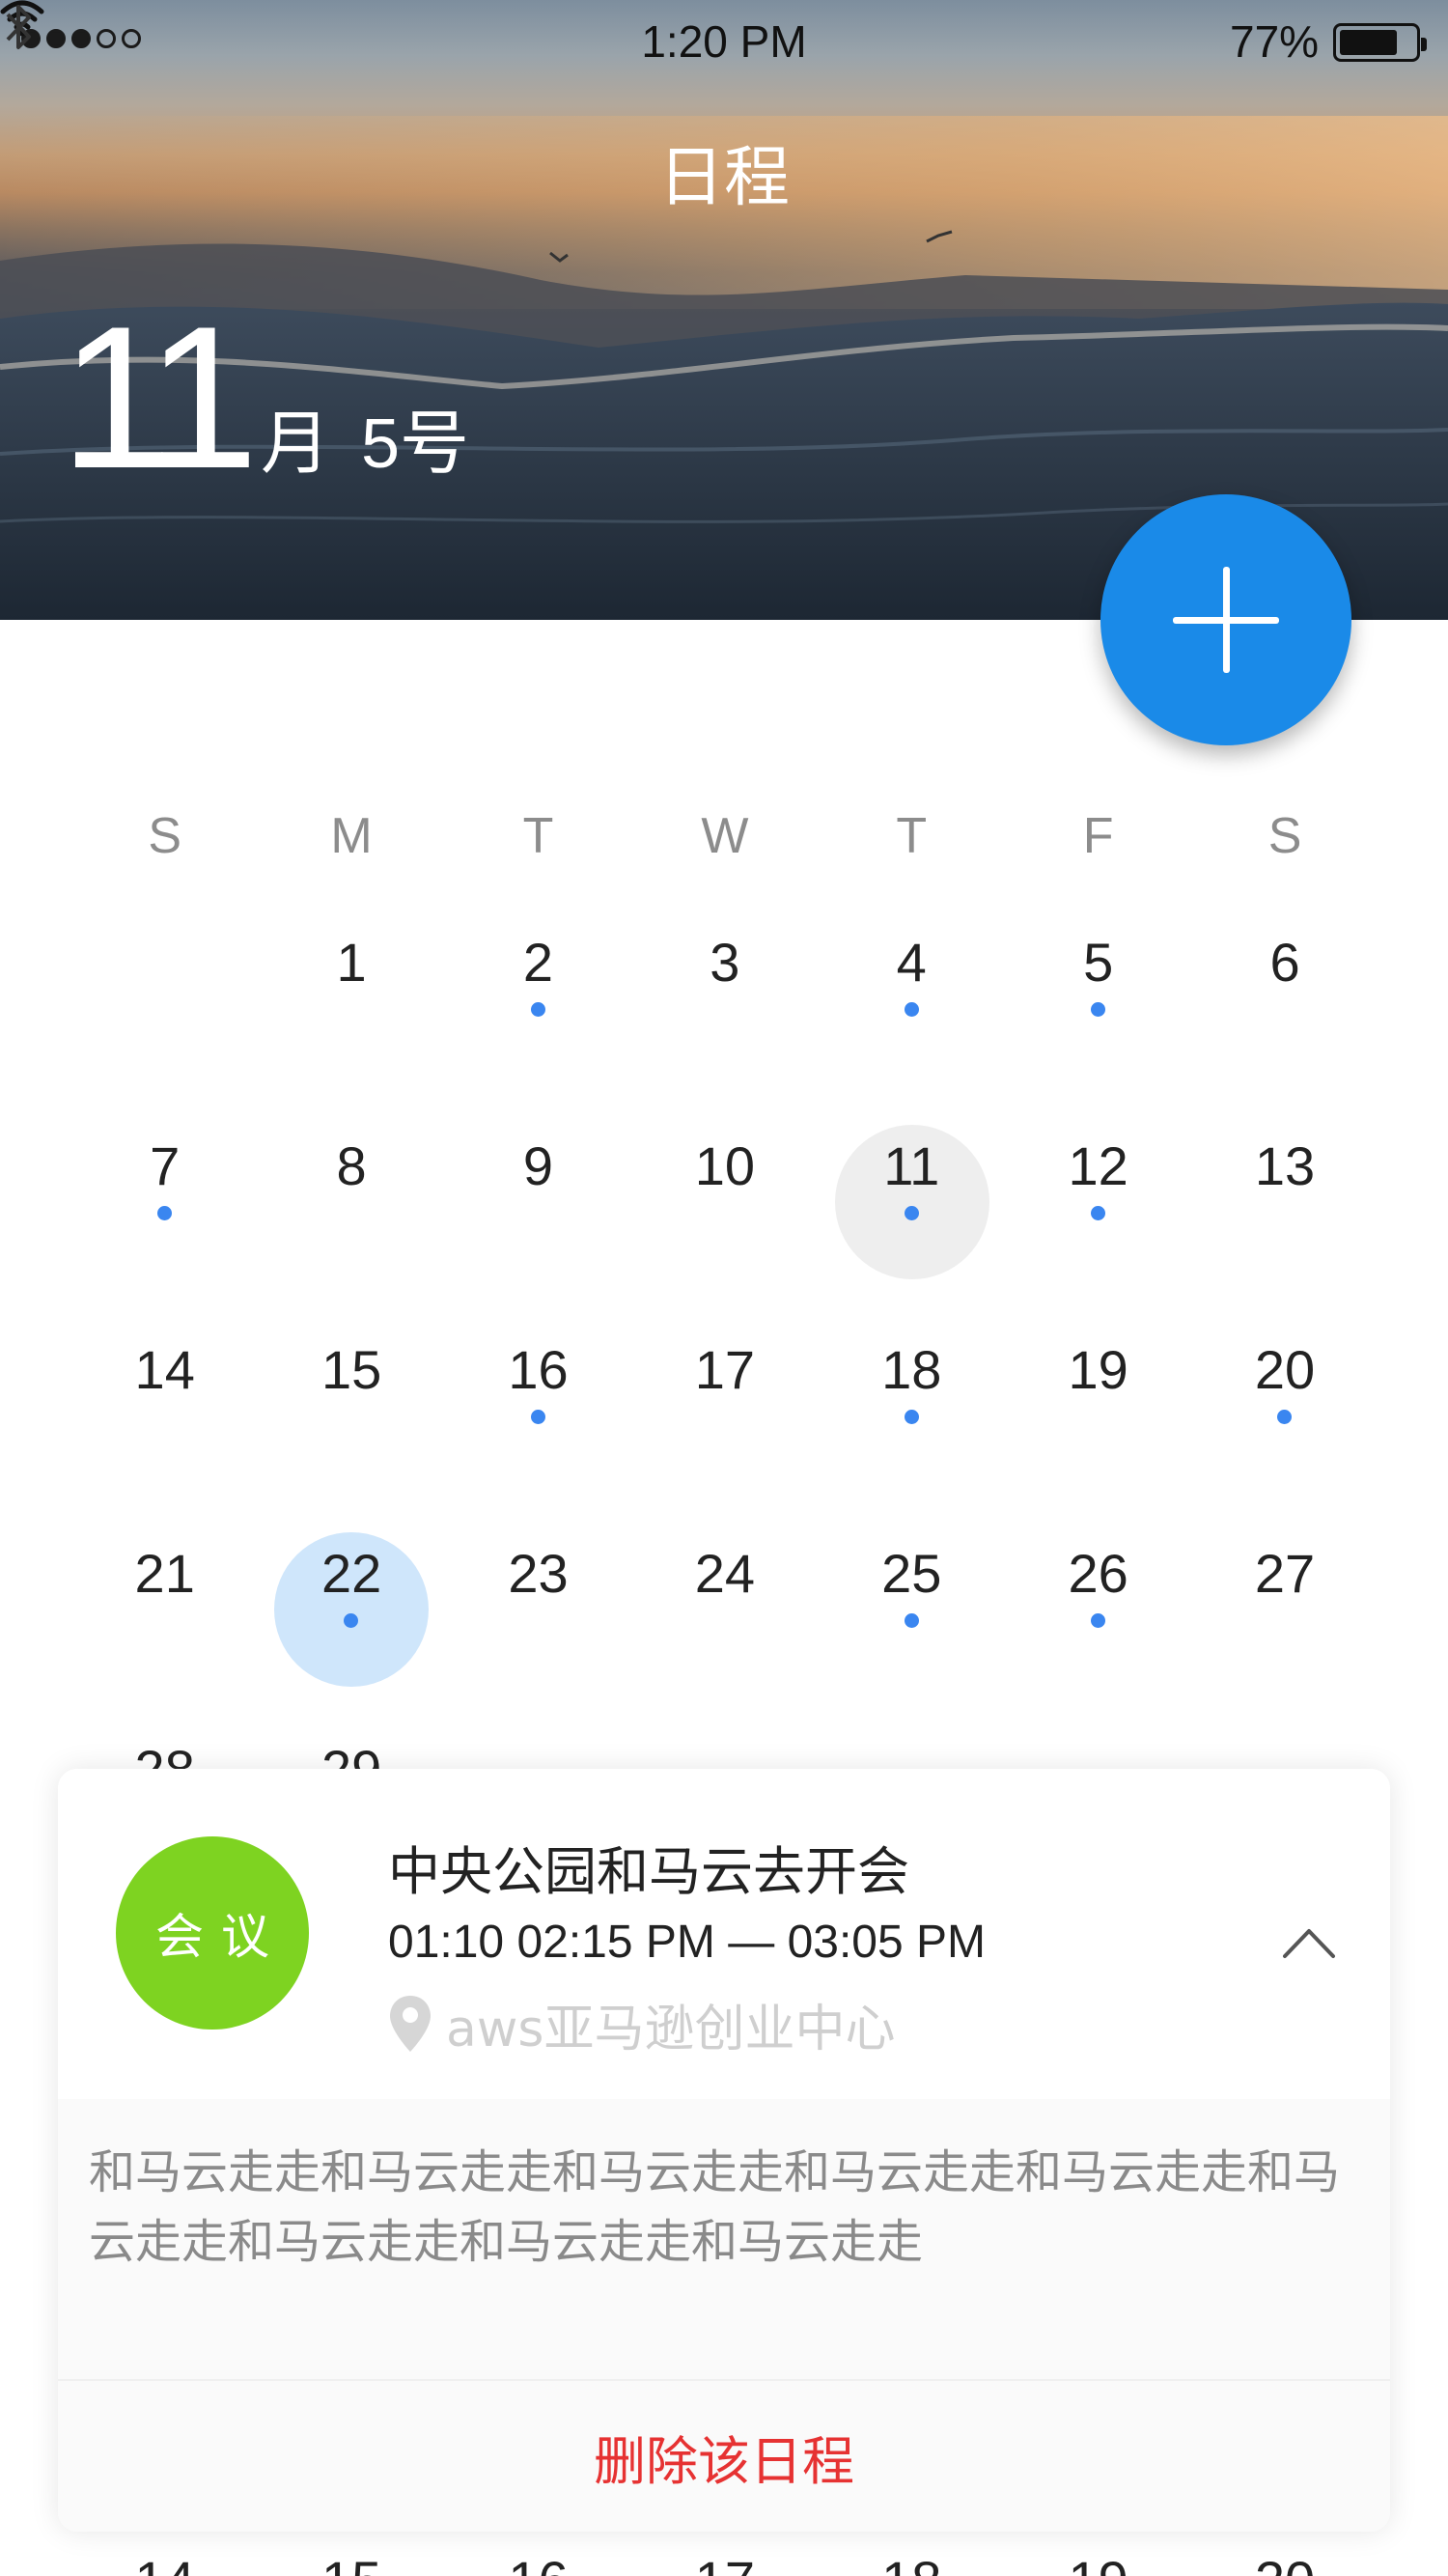 Image resolution: width=1448 pixels, height=2576 pixels. I want to click on add-event-button, so click(1226, 620).